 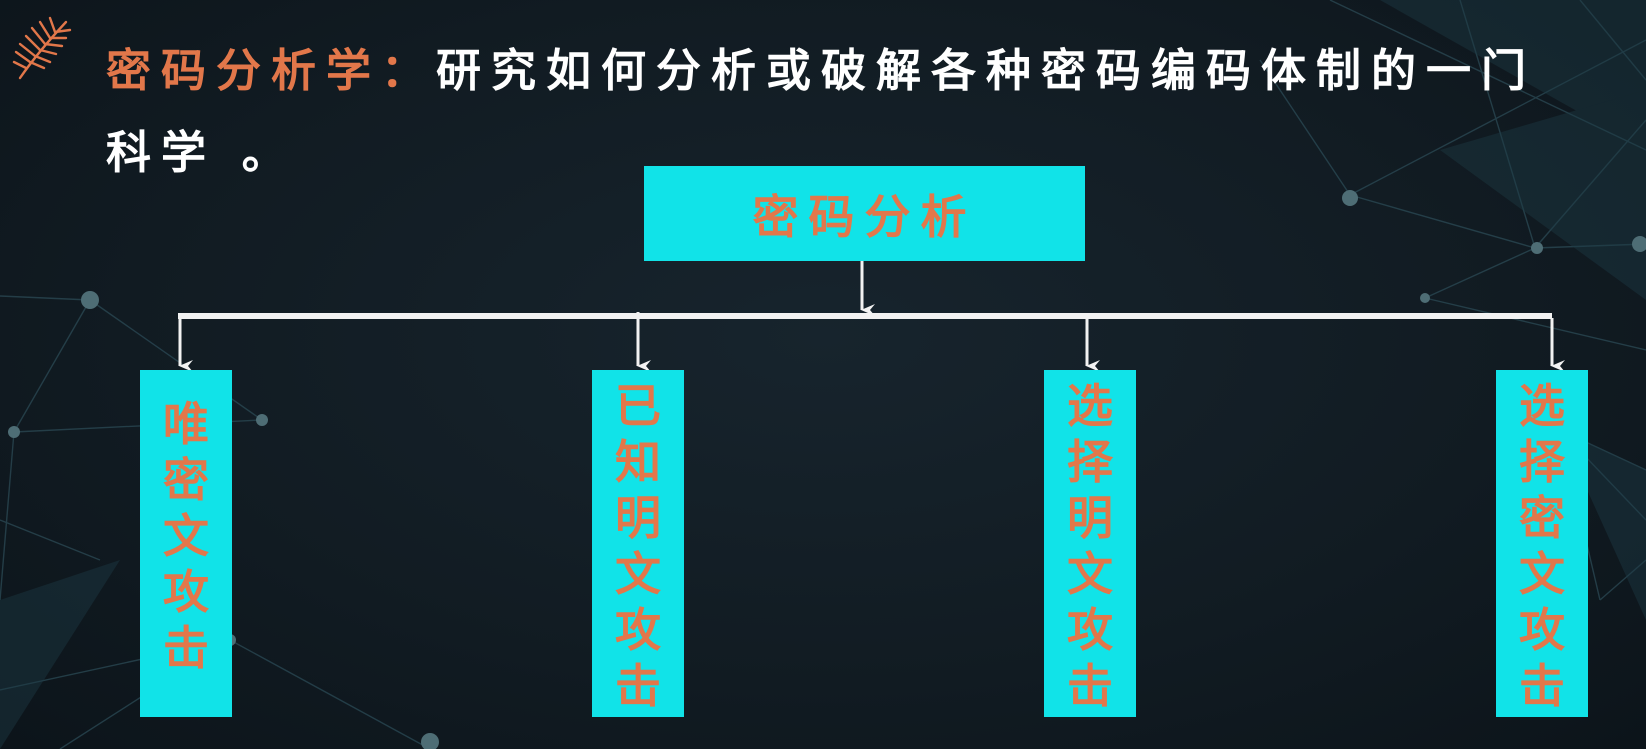 I want to click on child-node-chosen-plaintext: 选择明文攻击, so click(x=1090, y=543).